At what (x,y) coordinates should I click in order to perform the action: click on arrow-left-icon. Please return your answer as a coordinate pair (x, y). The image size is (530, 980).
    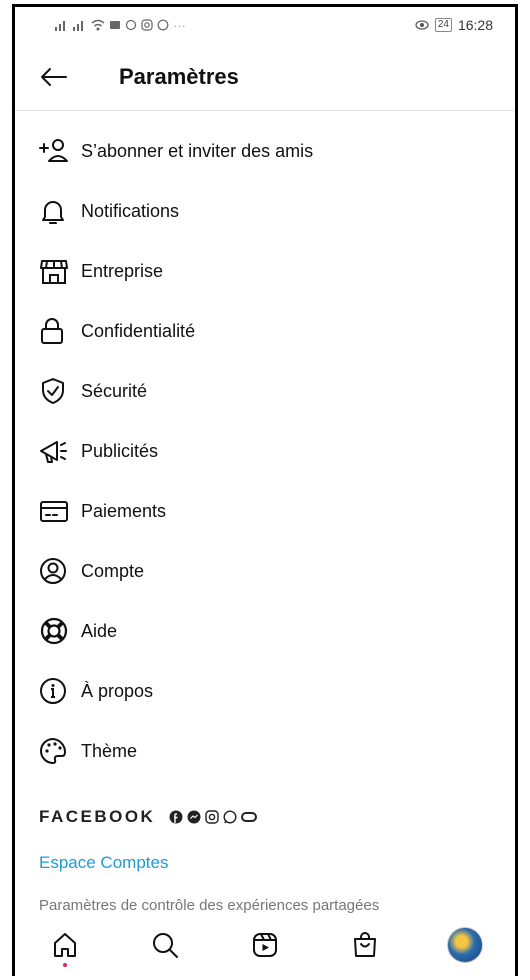
    Looking at the image, I should click on (54, 76).